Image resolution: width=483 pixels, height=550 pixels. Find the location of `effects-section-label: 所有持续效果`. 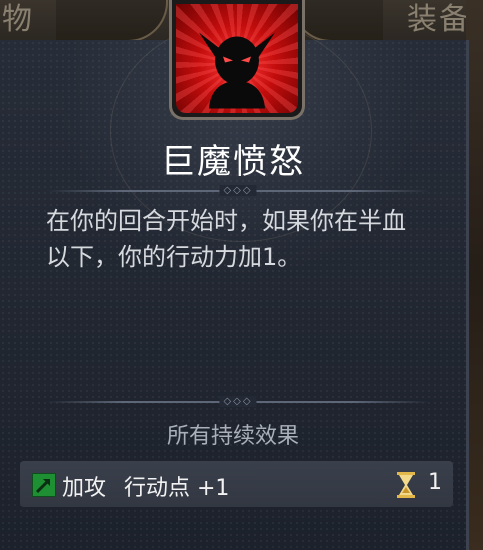

effects-section-label: 所有持续效果 is located at coordinates (232, 436).